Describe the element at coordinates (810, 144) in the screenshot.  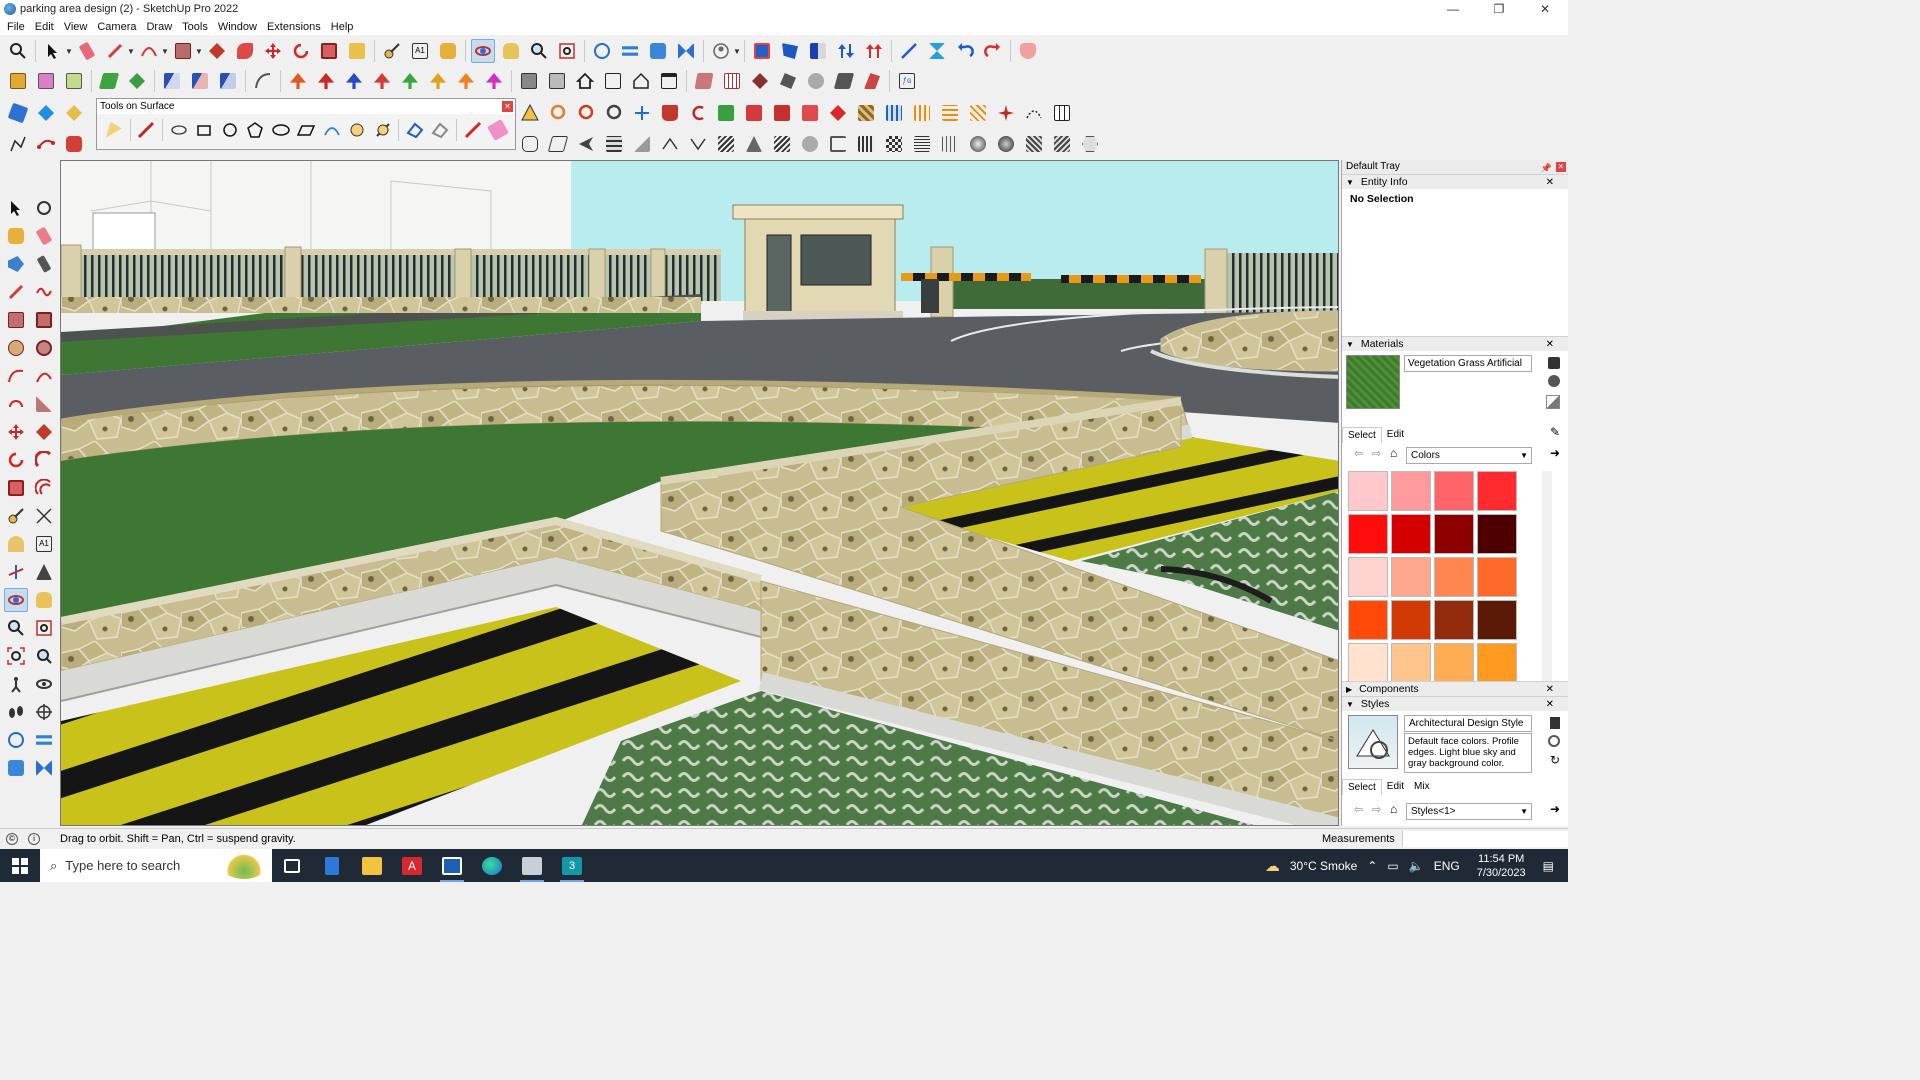
I see `tube-icon` at that location.